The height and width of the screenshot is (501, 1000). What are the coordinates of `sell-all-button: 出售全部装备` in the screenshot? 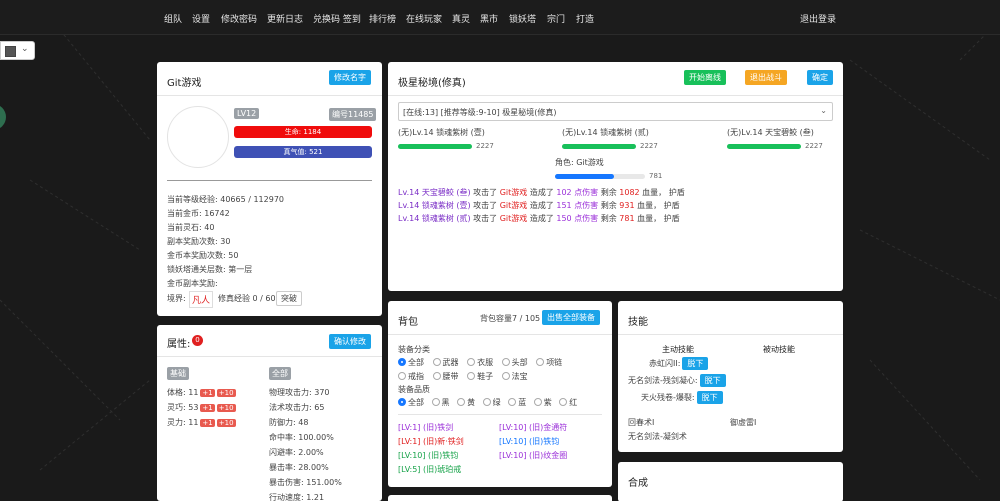 It's located at (571, 317).